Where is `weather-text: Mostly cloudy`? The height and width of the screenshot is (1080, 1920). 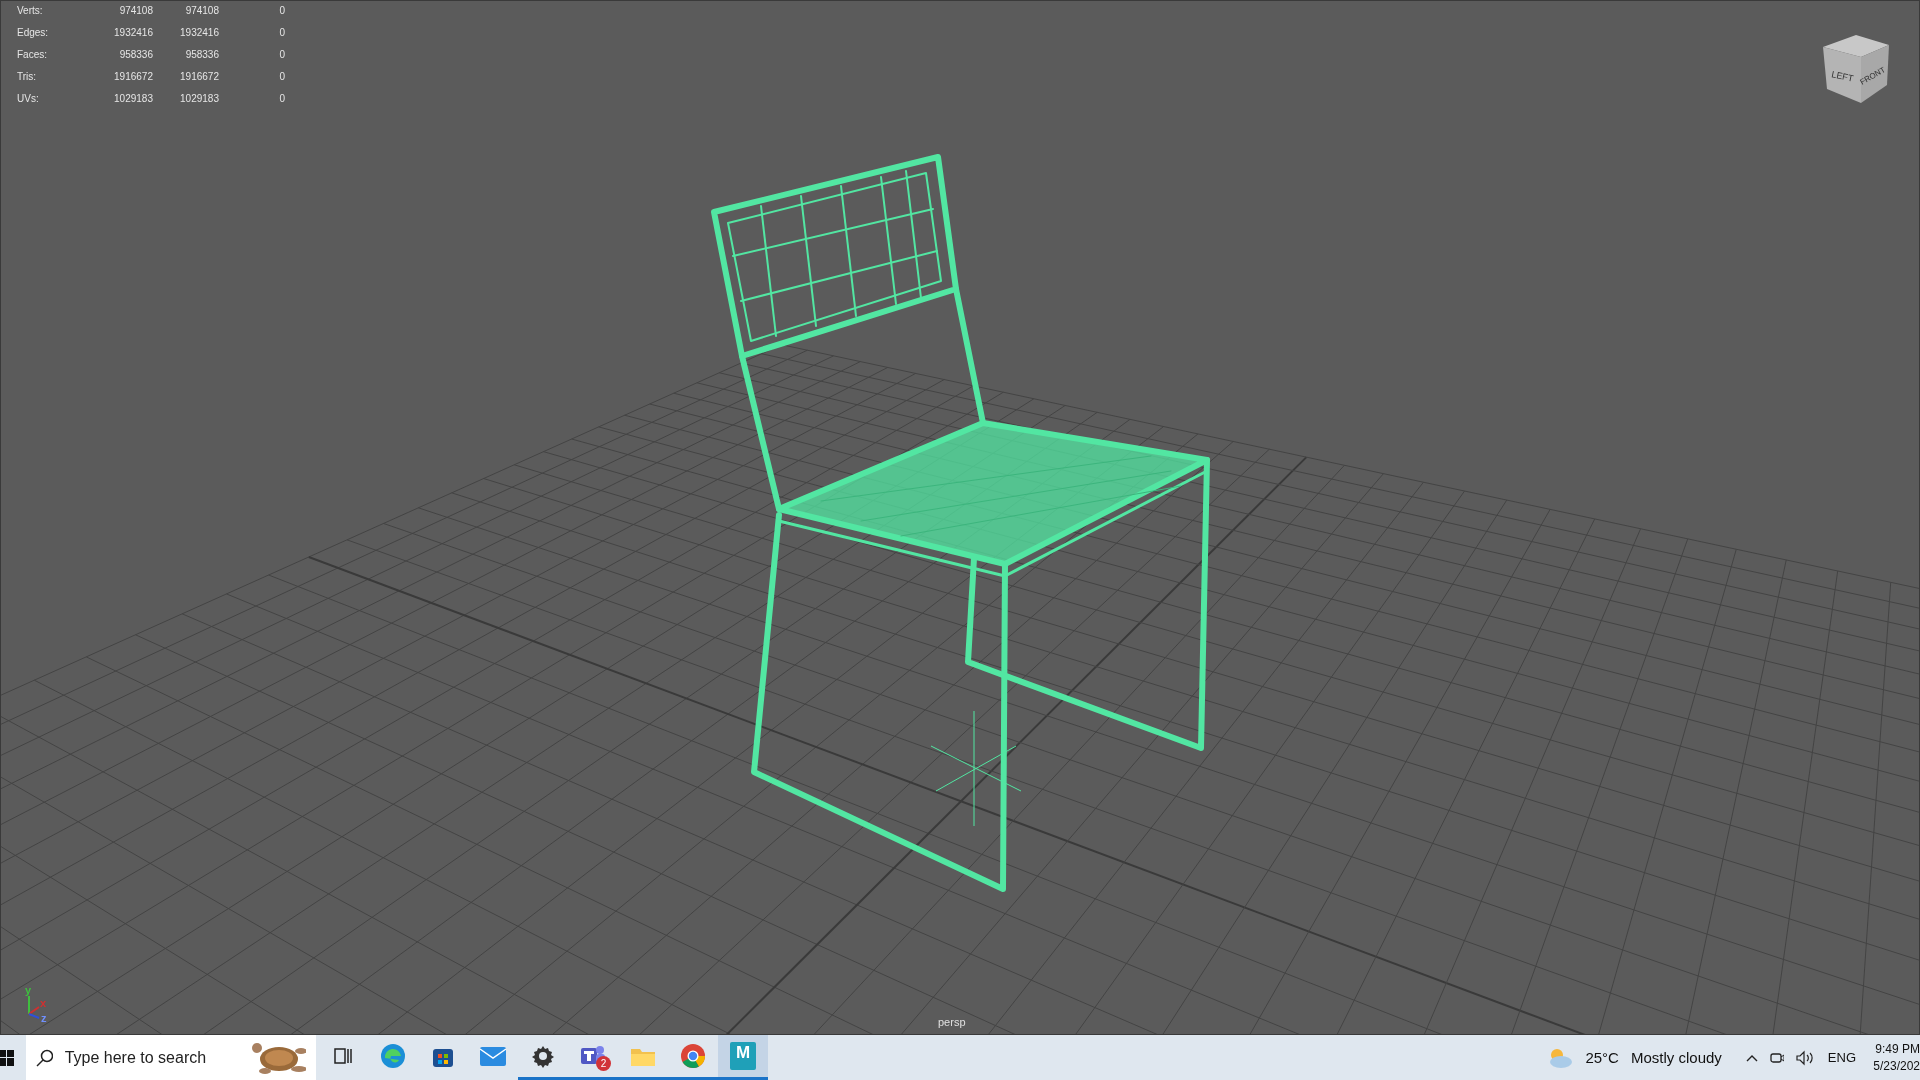
weather-text: Mostly cloudy is located at coordinates (1676, 1057).